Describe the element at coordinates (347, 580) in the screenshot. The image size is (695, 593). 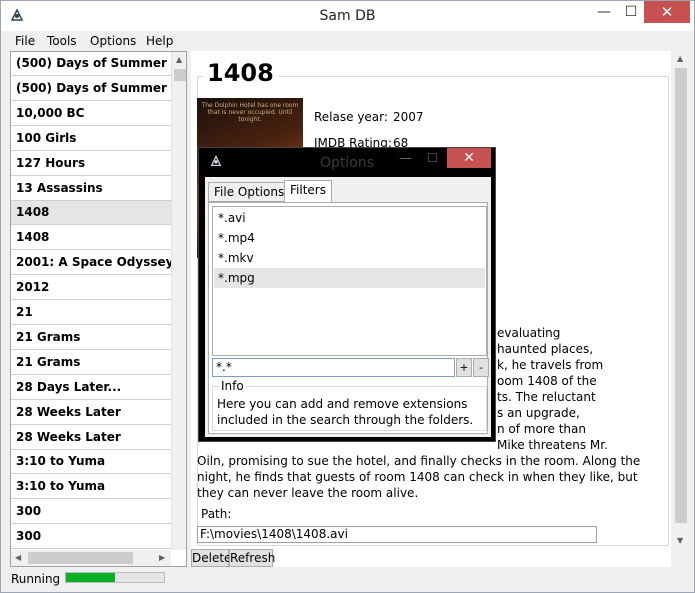
I see `status-bar: Running` at that location.